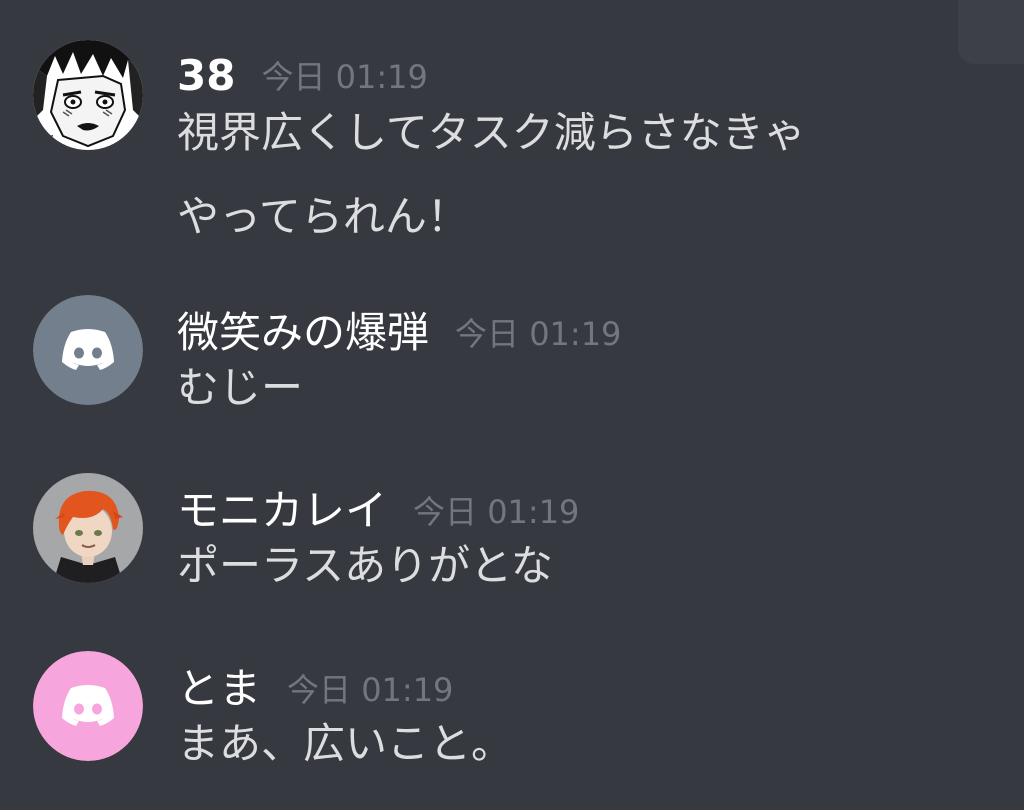 The height and width of the screenshot is (810, 1024). Describe the element at coordinates (491, 132) in the screenshot. I see `message-text: 視界広くしてタスク減らさなきゃ` at that location.